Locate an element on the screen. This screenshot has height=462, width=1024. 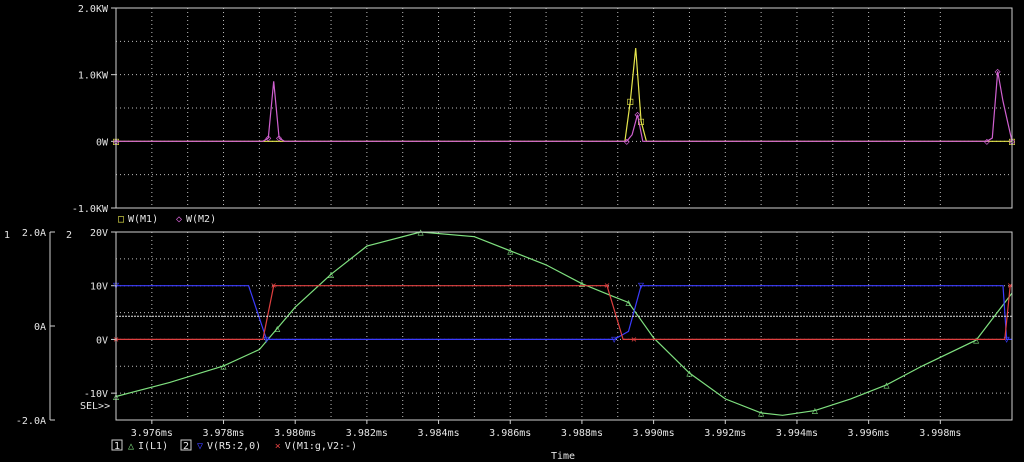
x-tick-label: 3.980ms is located at coordinates (295, 433).